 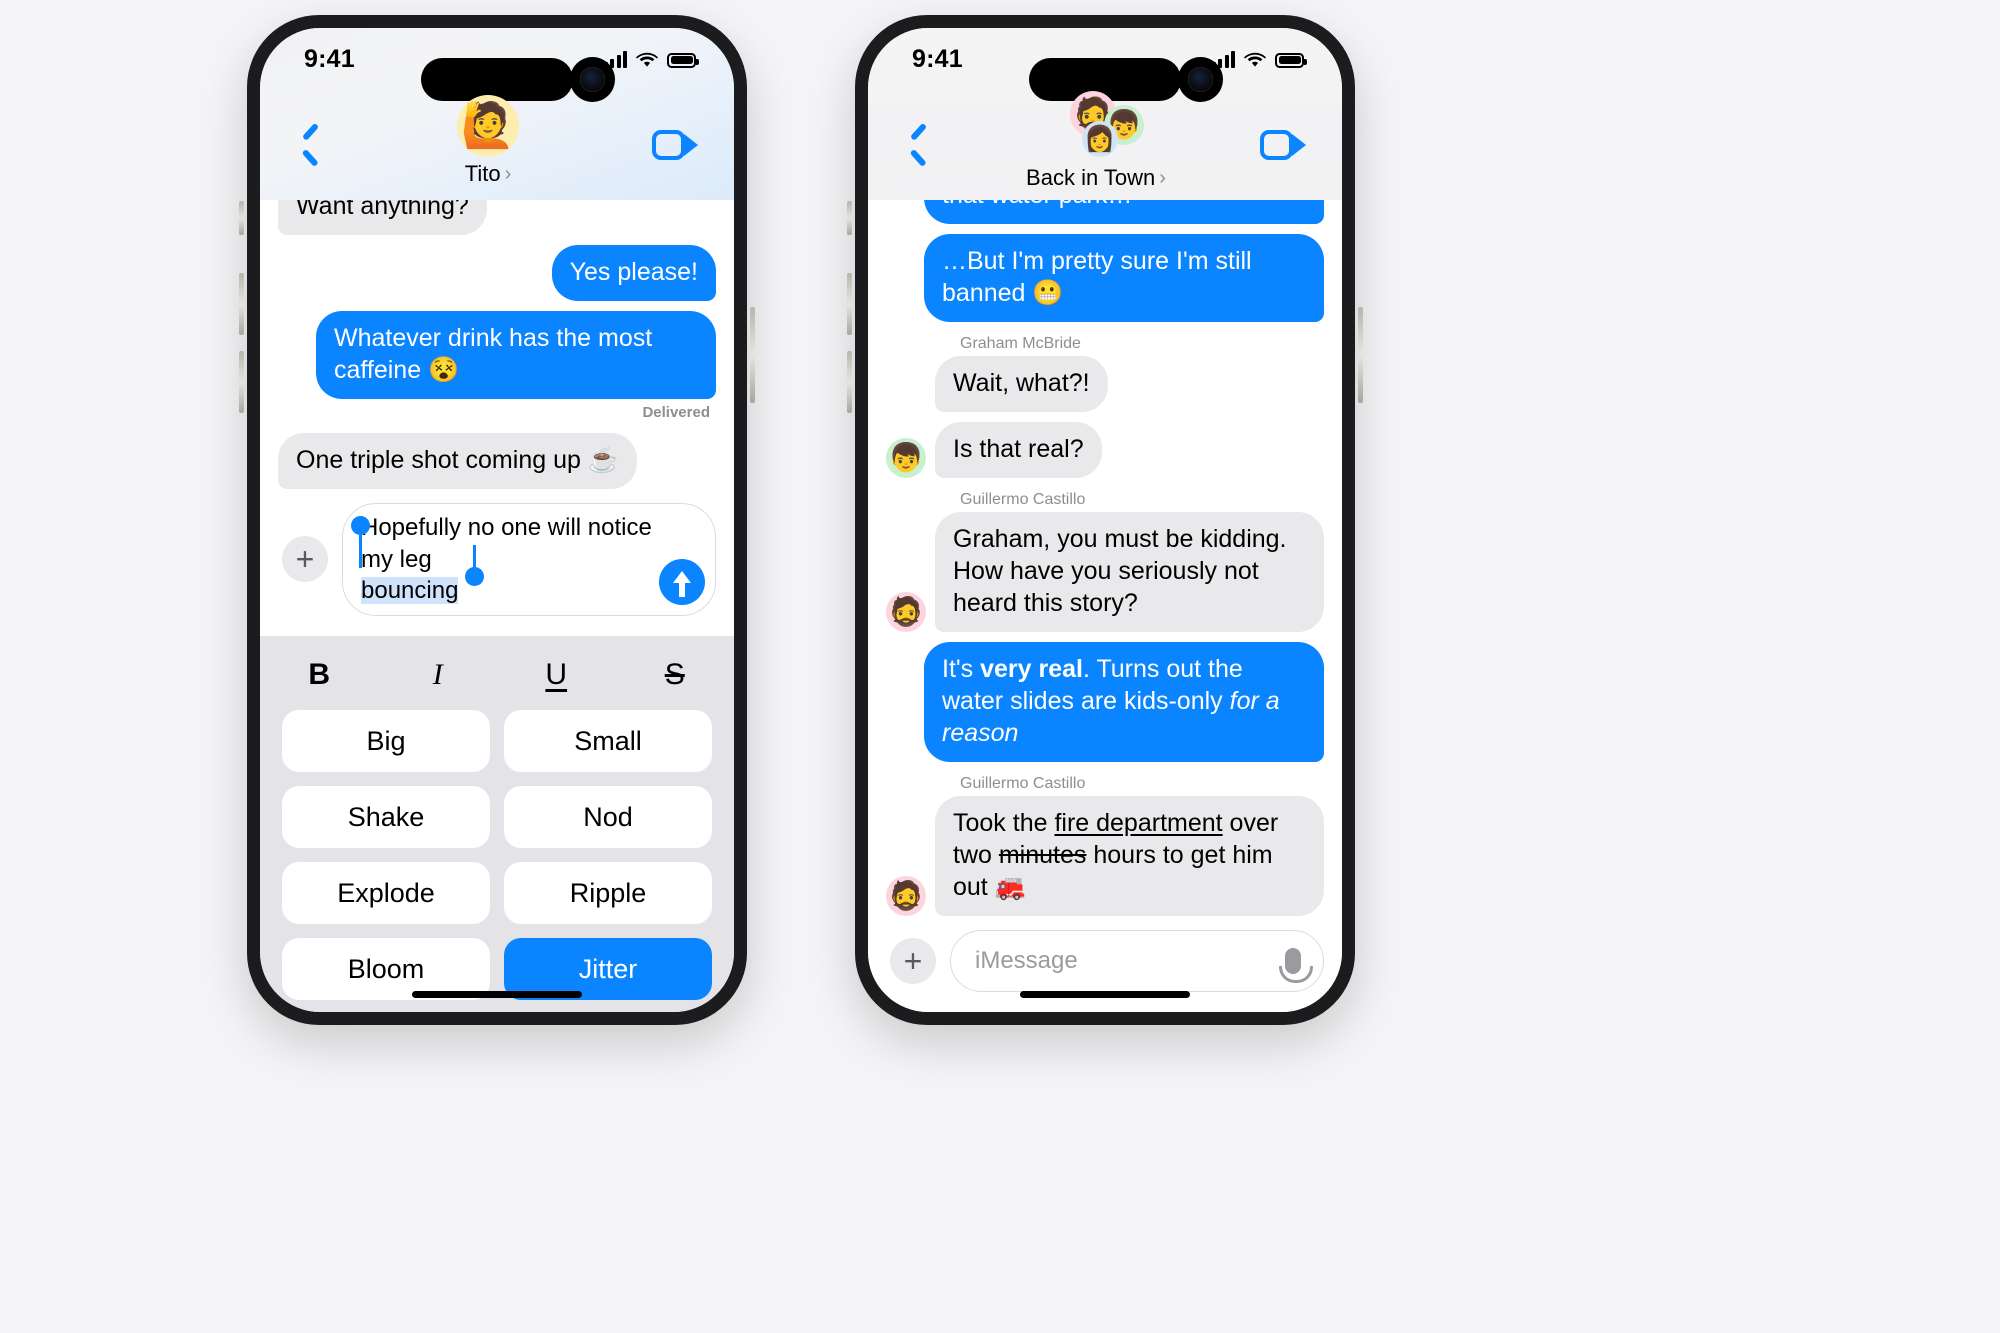 What do you see at coordinates (608, 893) in the screenshot?
I see `effect-ripple-button: Ripple` at bounding box center [608, 893].